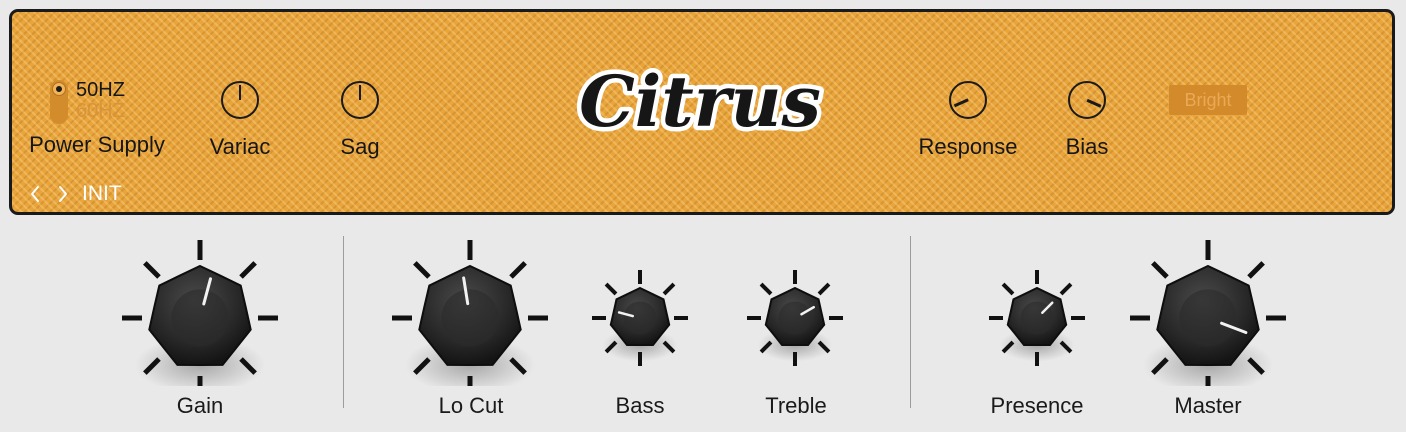  Describe the element at coordinates (961, 103) in the screenshot. I see `response-pointer` at that location.